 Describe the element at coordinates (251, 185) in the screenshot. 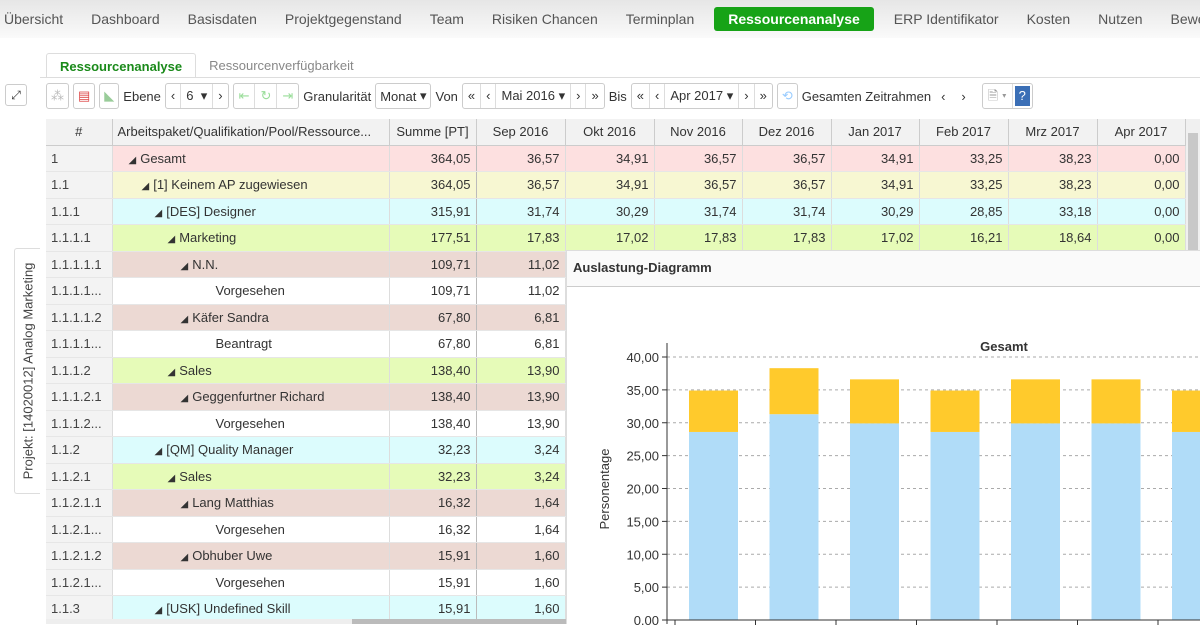

I see `row-name-cell: ◢ [1] Keinem AP zugewiesen` at that location.